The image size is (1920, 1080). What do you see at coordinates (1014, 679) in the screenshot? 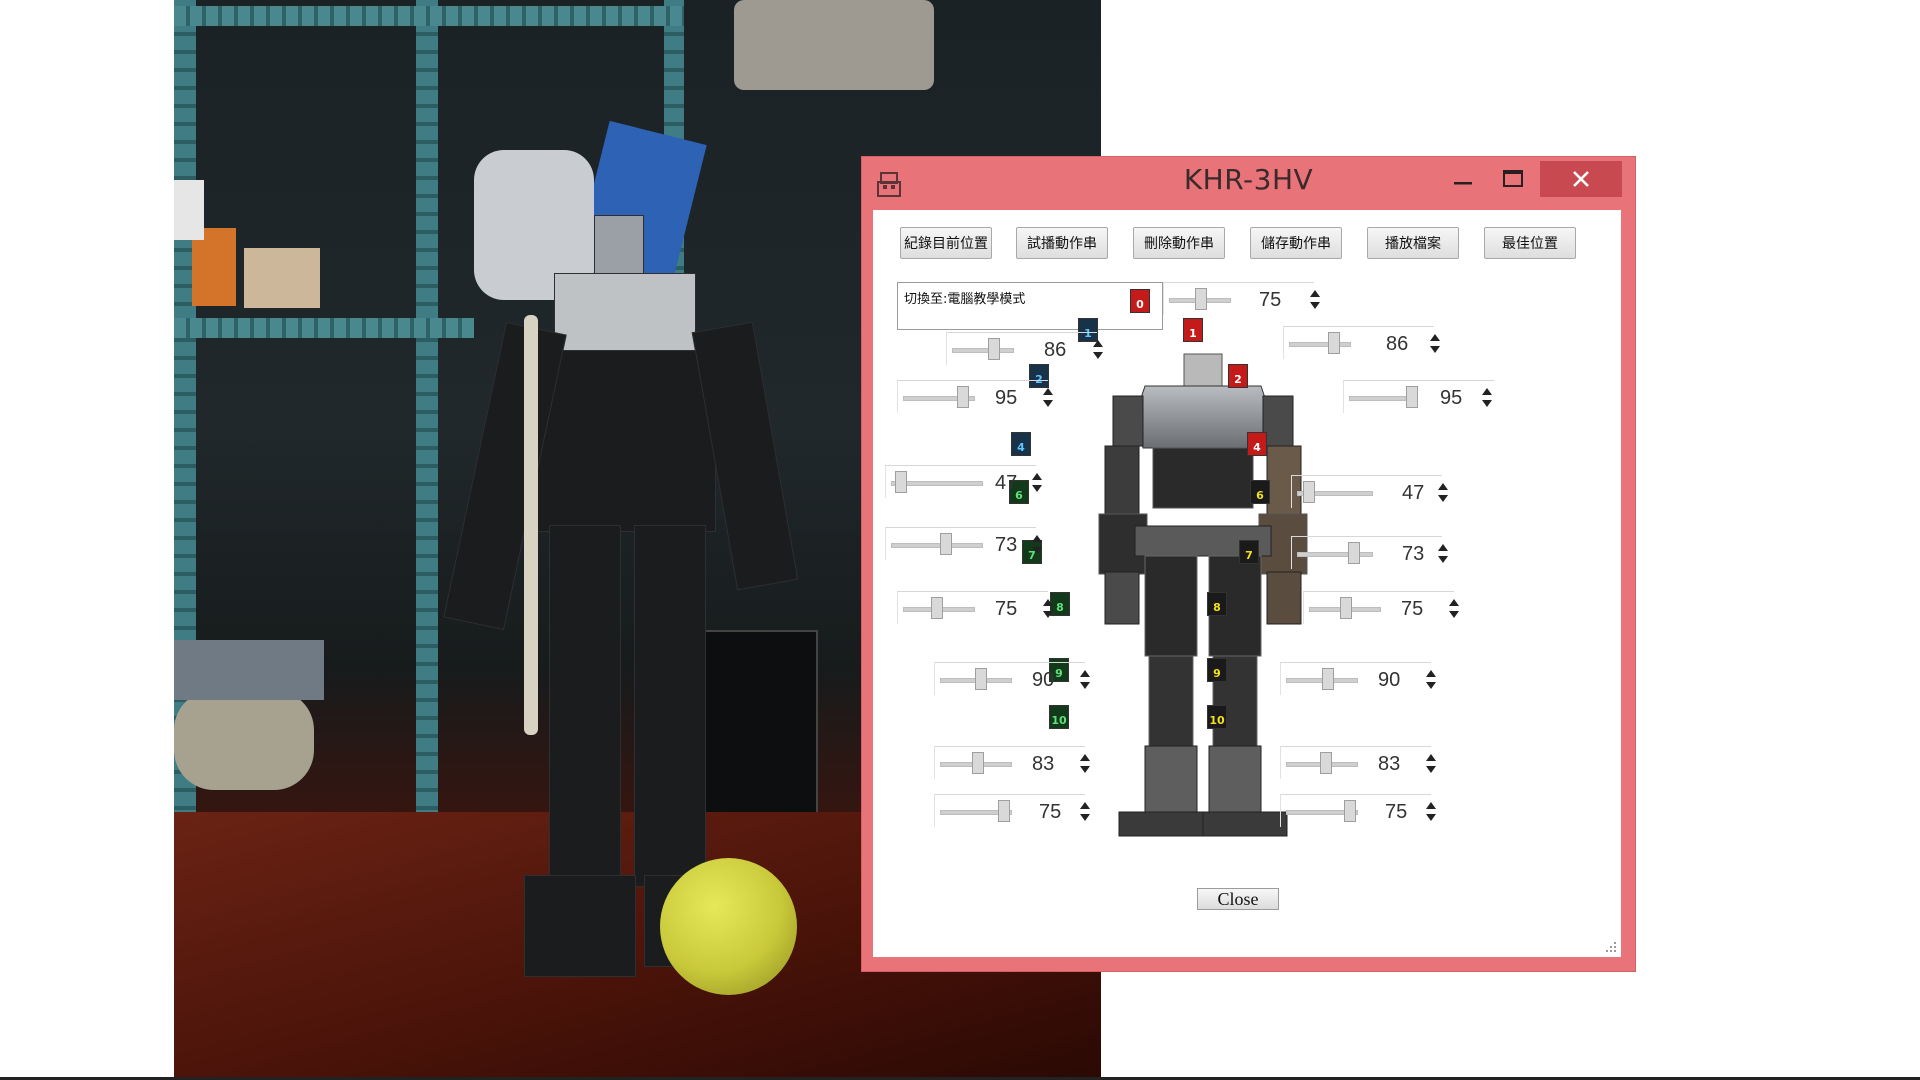
I see `servo-control-8-left: 90` at bounding box center [1014, 679].